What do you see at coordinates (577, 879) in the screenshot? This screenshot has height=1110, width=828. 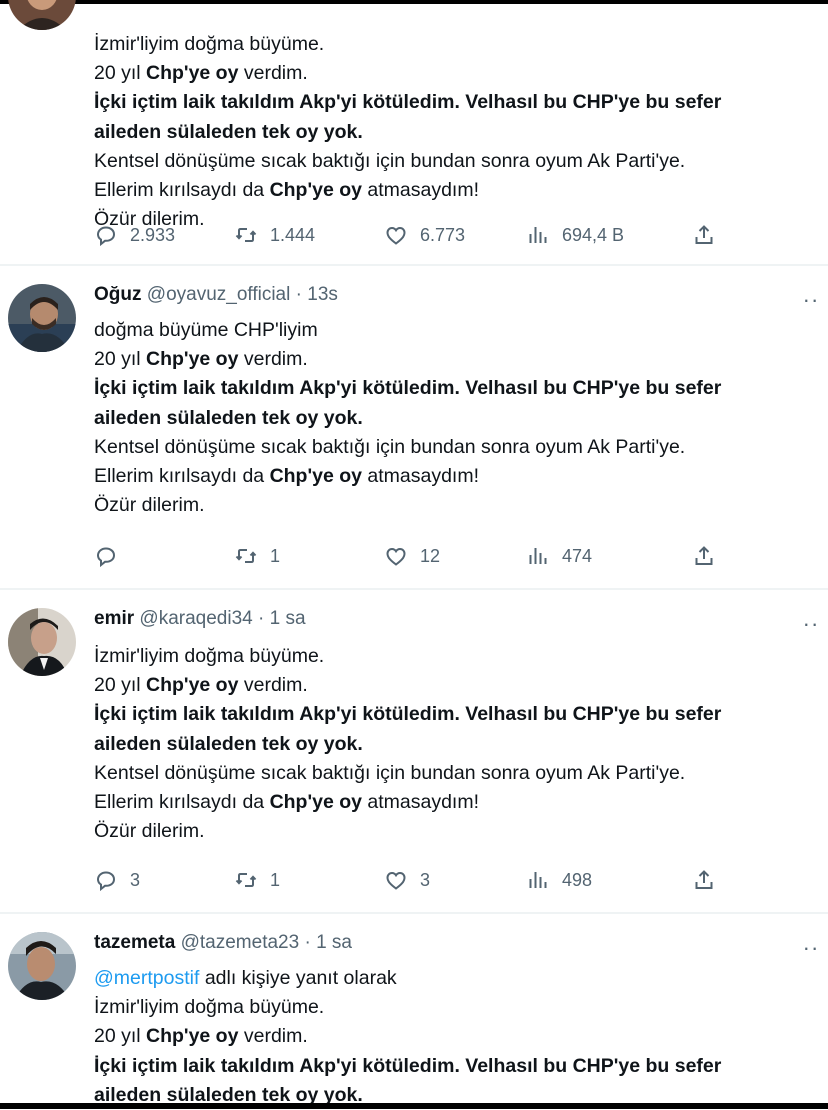 I see `stat-count: 498` at bounding box center [577, 879].